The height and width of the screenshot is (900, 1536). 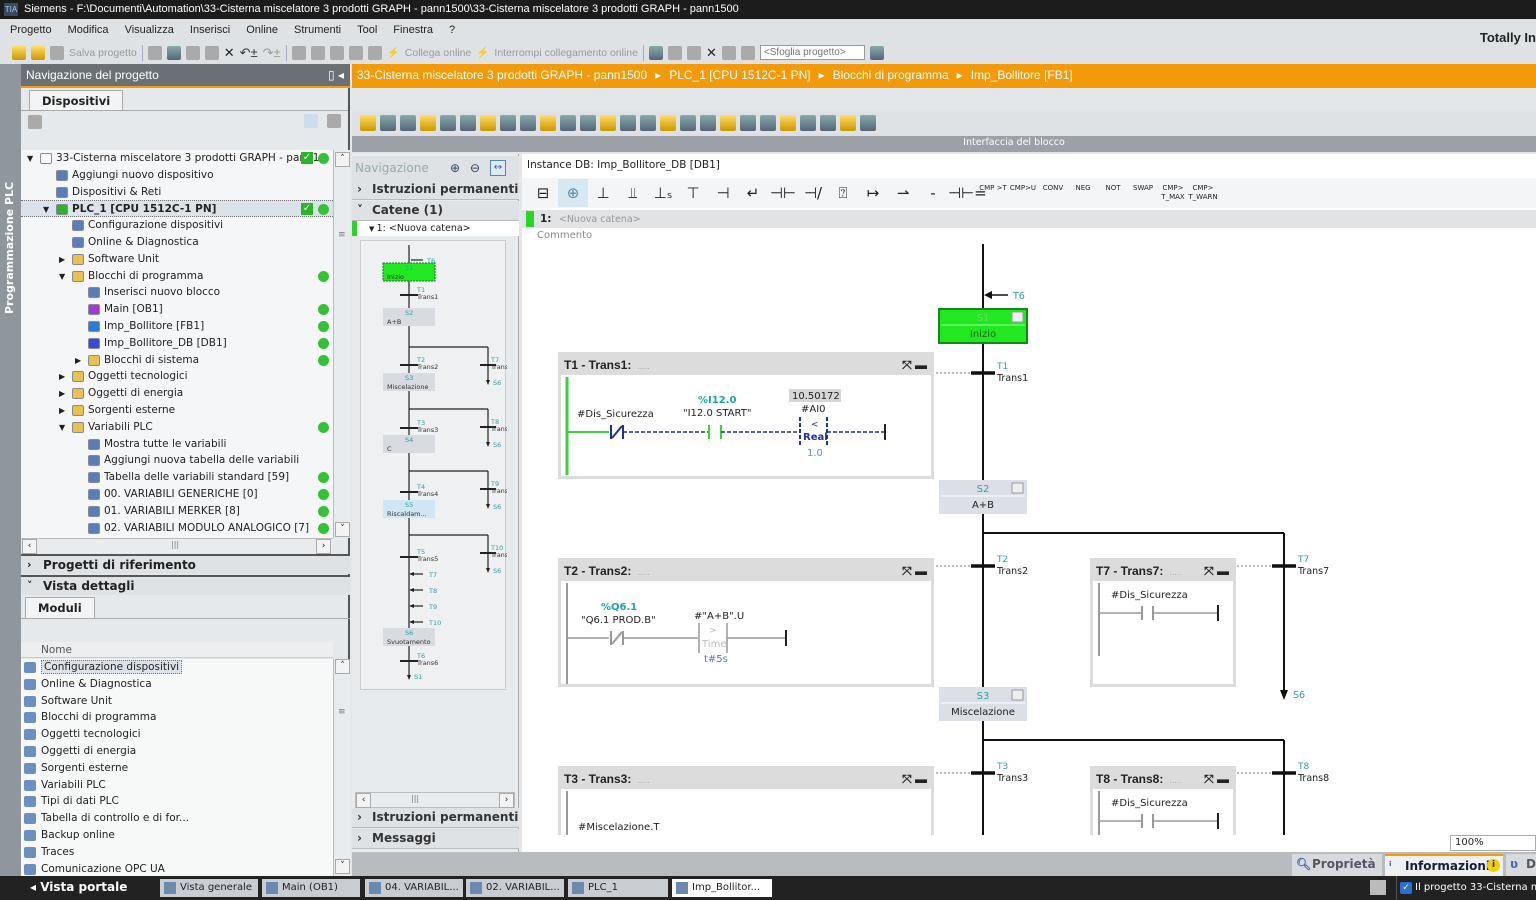 I want to click on search-project-input, so click(x=812, y=52).